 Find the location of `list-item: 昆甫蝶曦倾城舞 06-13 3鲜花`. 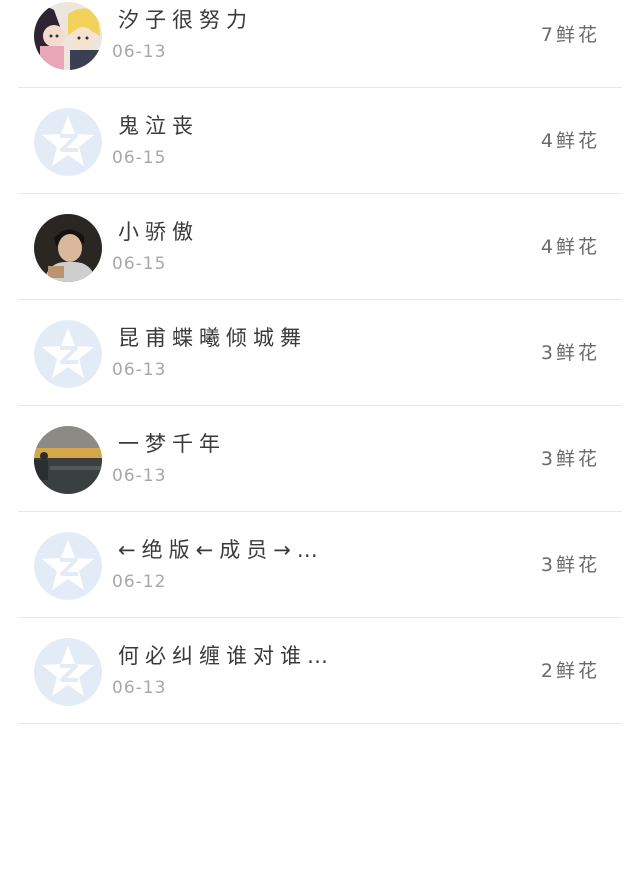

list-item: 昆甫蝶曦倾城舞 06-13 3鲜花 is located at coordinates (320, 353).